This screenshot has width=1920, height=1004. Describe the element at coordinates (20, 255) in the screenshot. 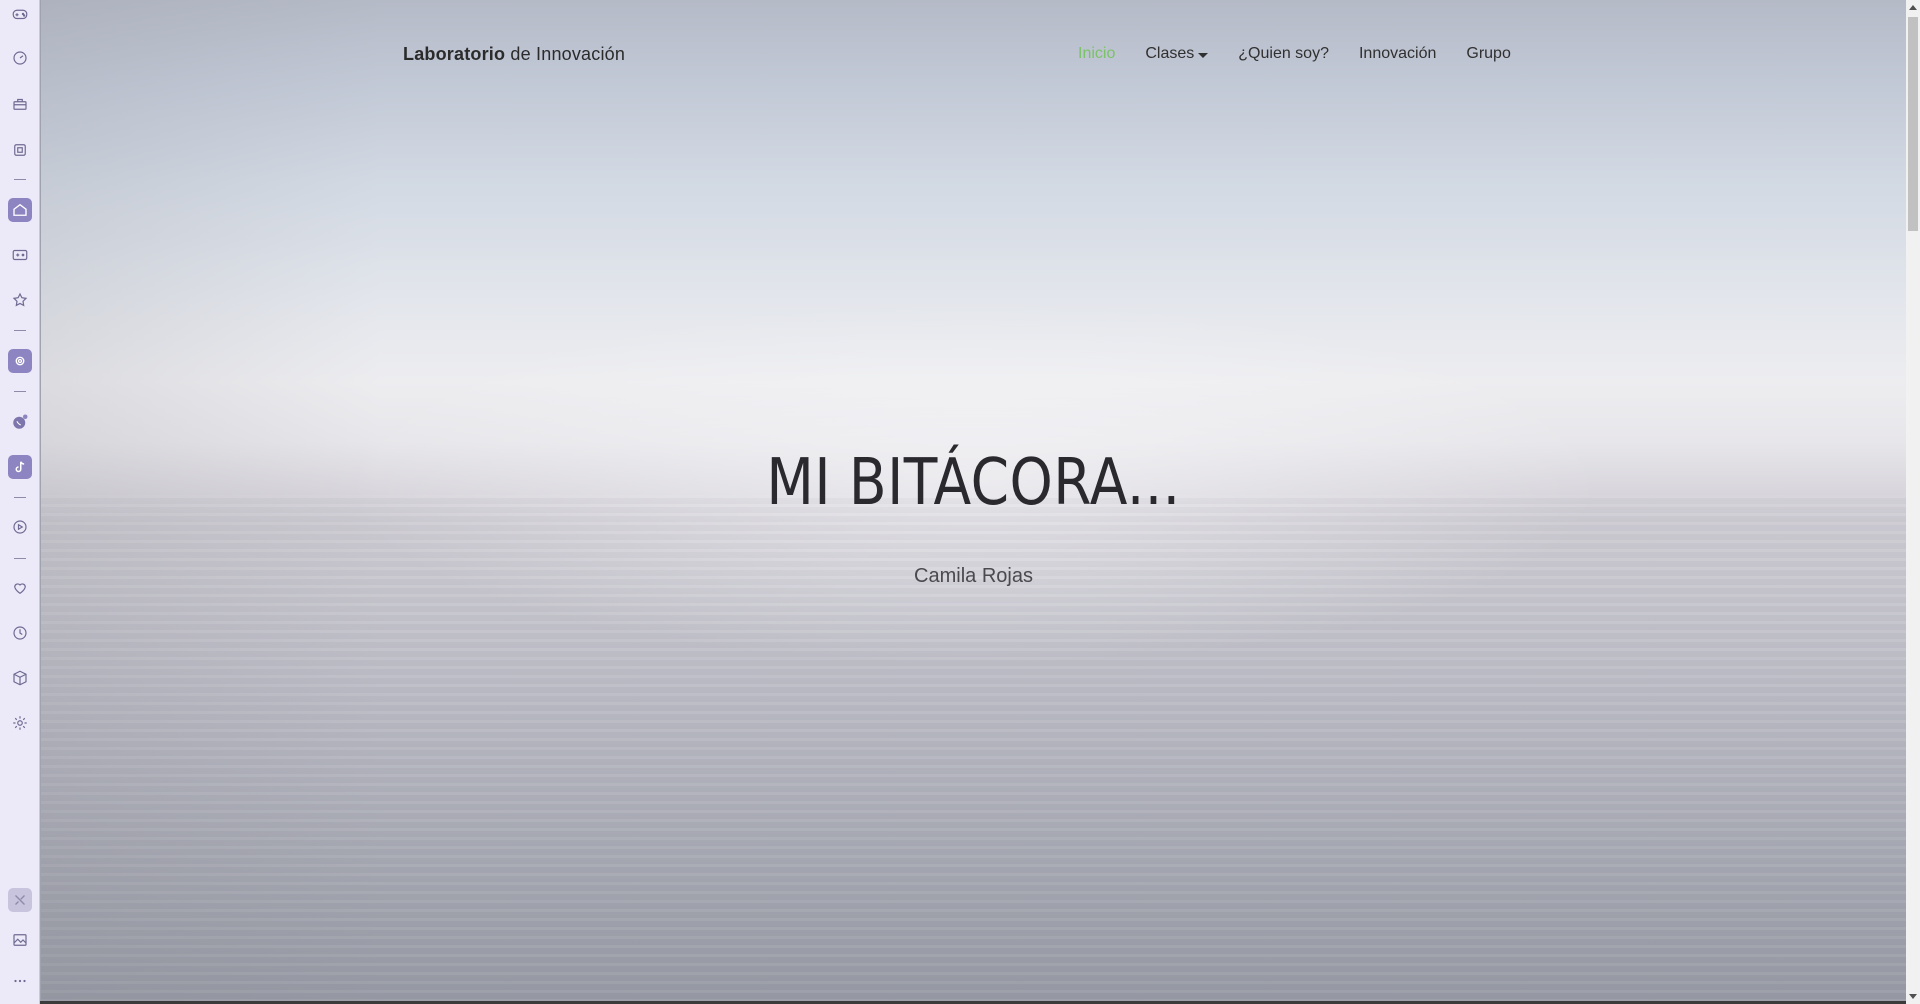

I see `game-controller-icon` at that location.